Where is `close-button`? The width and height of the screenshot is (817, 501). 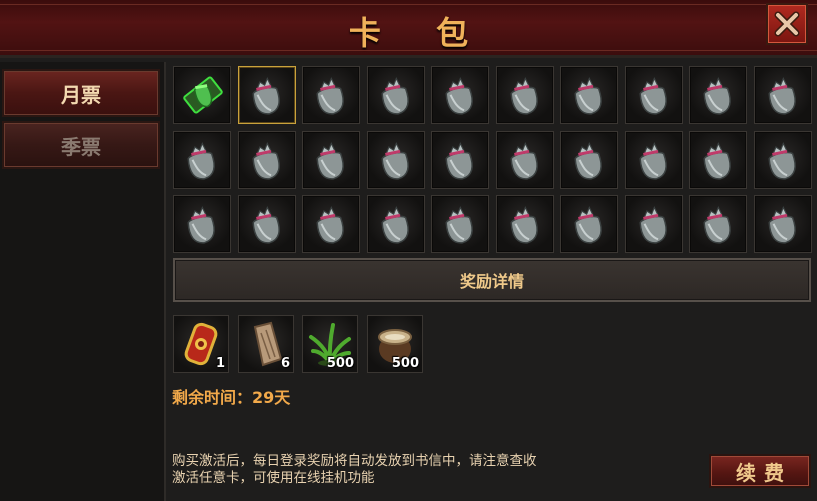 close-button is located at coordinates (787, 24).